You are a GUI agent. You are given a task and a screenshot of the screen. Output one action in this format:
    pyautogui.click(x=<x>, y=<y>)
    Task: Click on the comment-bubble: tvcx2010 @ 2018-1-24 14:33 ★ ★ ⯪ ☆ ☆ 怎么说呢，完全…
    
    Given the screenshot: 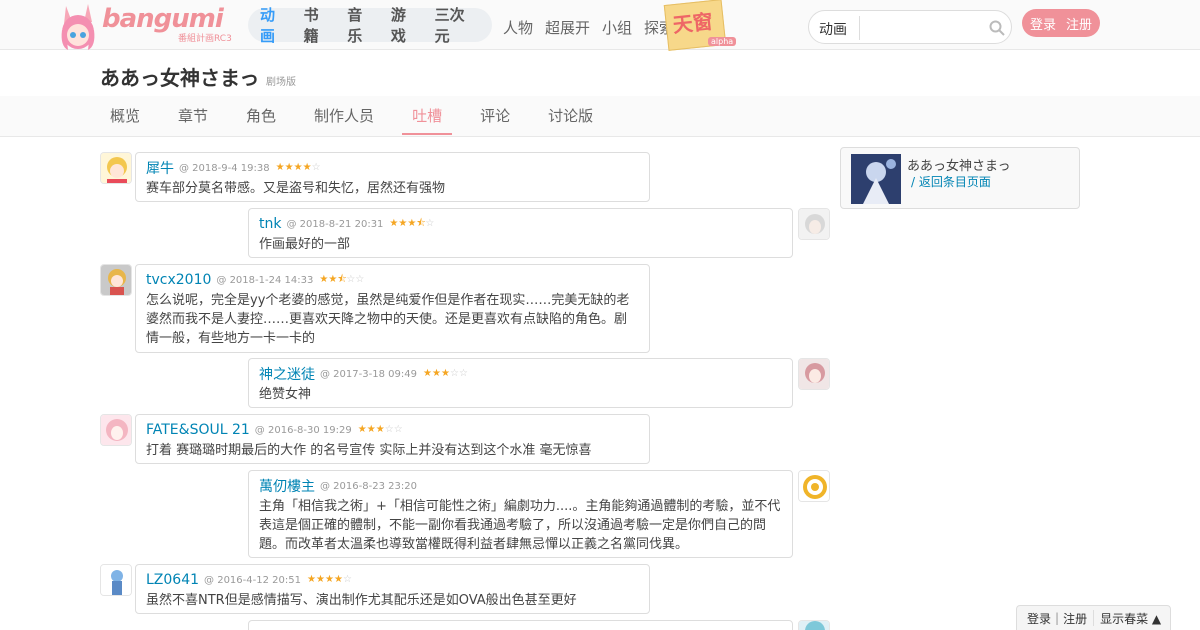 What is the action you would take?
    pyautogui.click(x=392, y=308)
    